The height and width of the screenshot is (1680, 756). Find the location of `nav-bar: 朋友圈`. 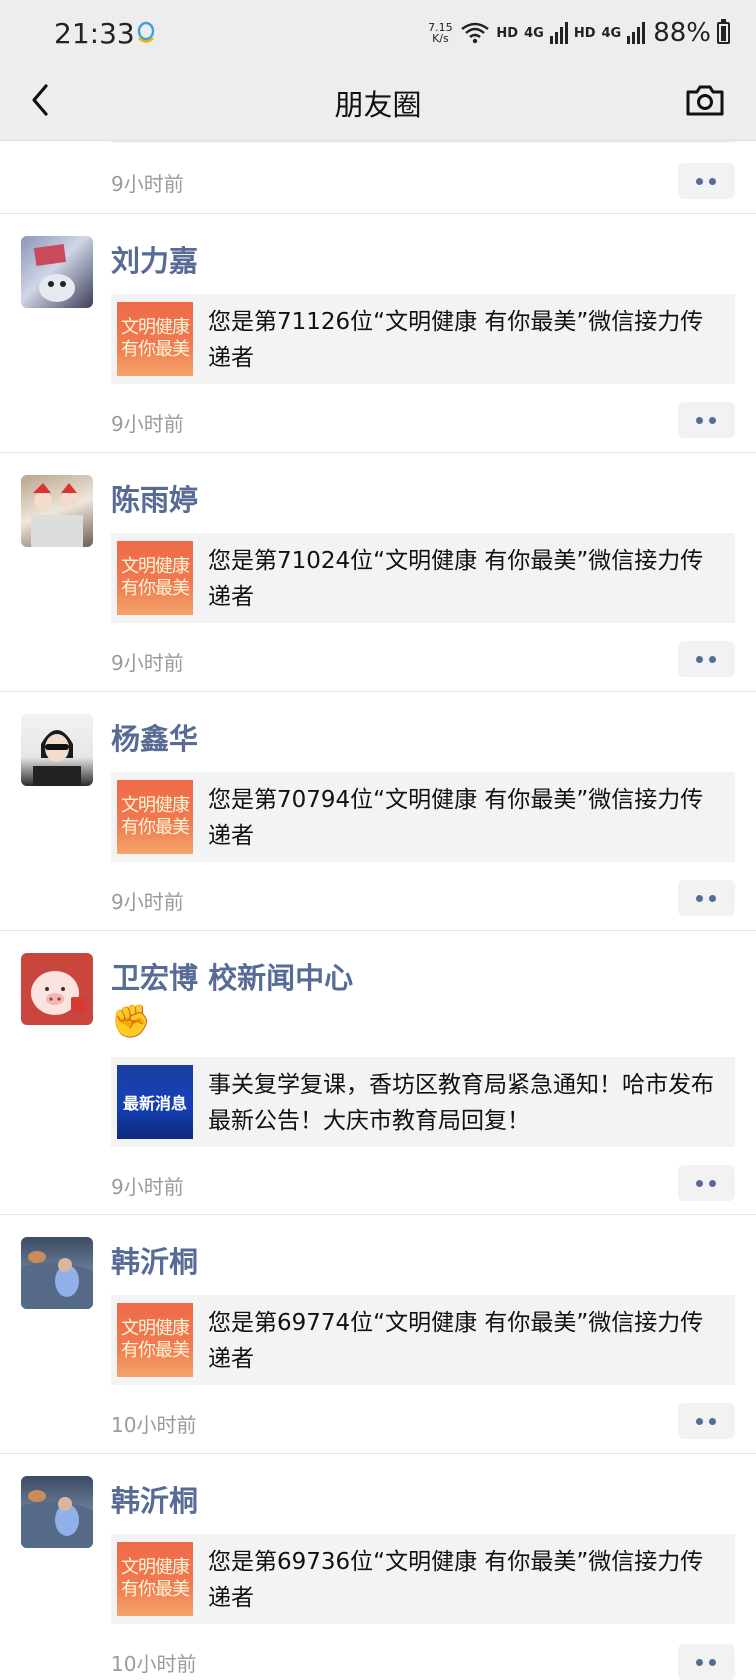

nav-bar: 朋友圈 is located at coordinates (378, 102).